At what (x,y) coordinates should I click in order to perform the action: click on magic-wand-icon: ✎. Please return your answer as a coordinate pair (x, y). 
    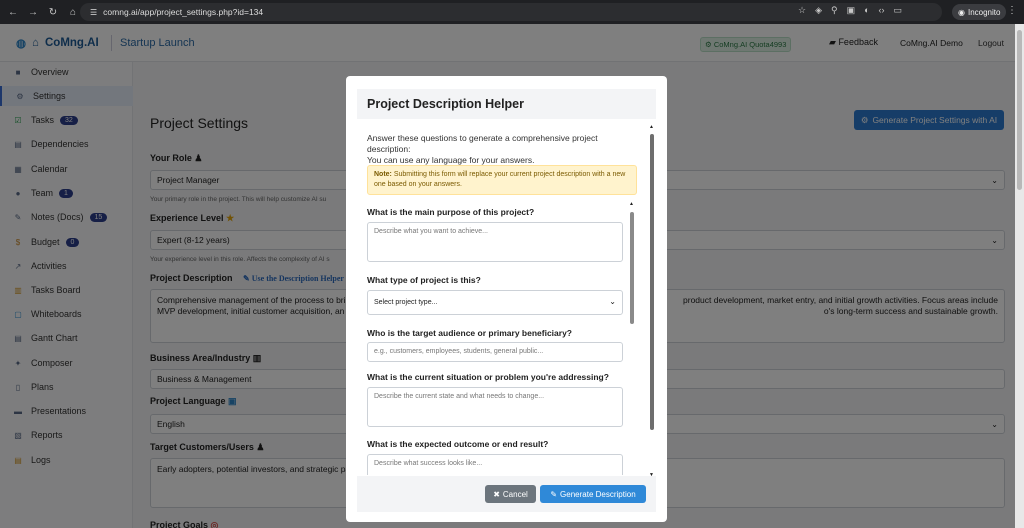
    Looking at the image, I should click on (554, 494).